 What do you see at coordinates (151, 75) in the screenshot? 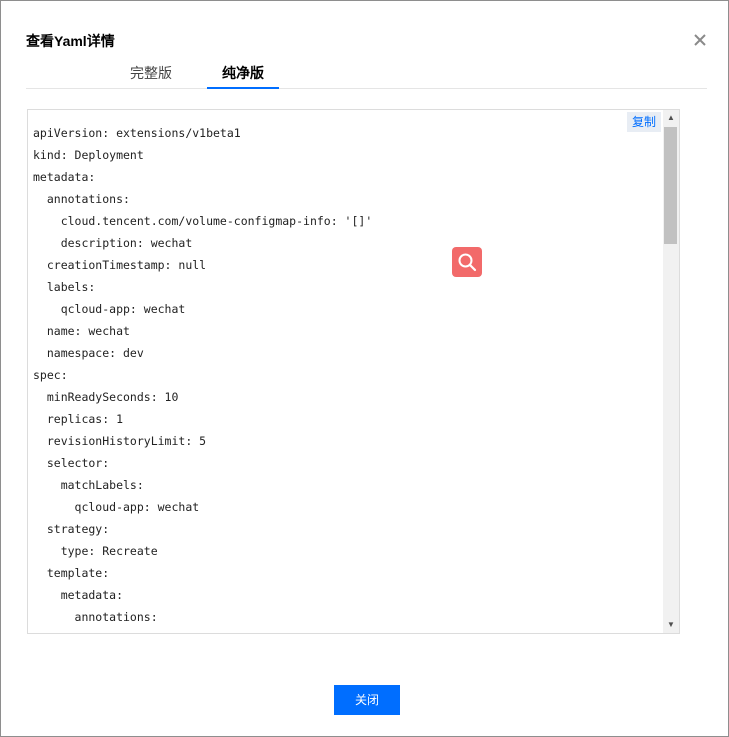
I see `tab-full-version: 完整版` at bounding box center [151, 75].